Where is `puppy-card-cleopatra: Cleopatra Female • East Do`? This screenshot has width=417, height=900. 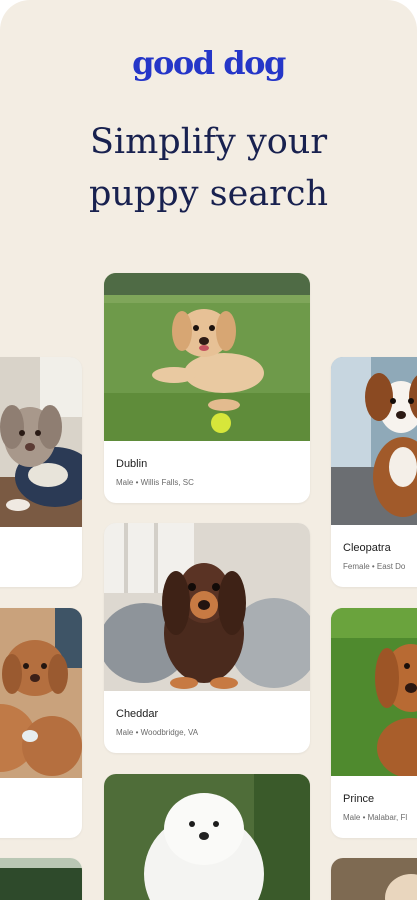
puppy-card-cleopatra: Cleopatra Female • East Do is located at coordinates (374, 472).